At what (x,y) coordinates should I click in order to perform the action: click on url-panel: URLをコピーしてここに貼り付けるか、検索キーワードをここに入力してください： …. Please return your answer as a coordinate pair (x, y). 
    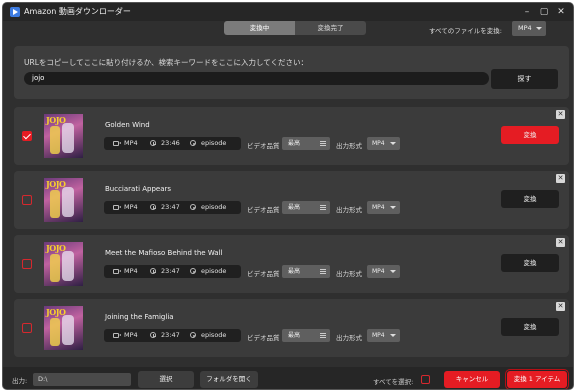
    Looking at the image, I should click on (291, 72).